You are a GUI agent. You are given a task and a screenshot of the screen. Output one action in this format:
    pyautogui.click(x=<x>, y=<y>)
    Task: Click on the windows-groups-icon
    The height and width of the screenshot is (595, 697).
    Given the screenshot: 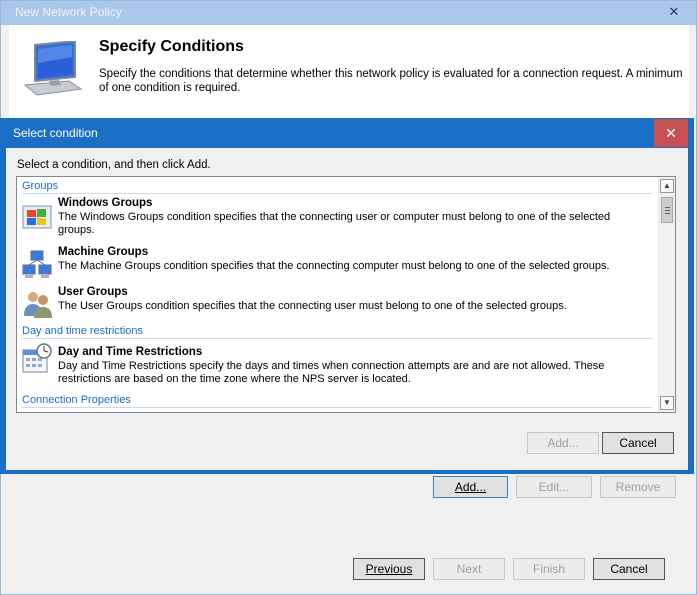 What is the action you would take?
    pyautogui.click(x=37, y=217)
    